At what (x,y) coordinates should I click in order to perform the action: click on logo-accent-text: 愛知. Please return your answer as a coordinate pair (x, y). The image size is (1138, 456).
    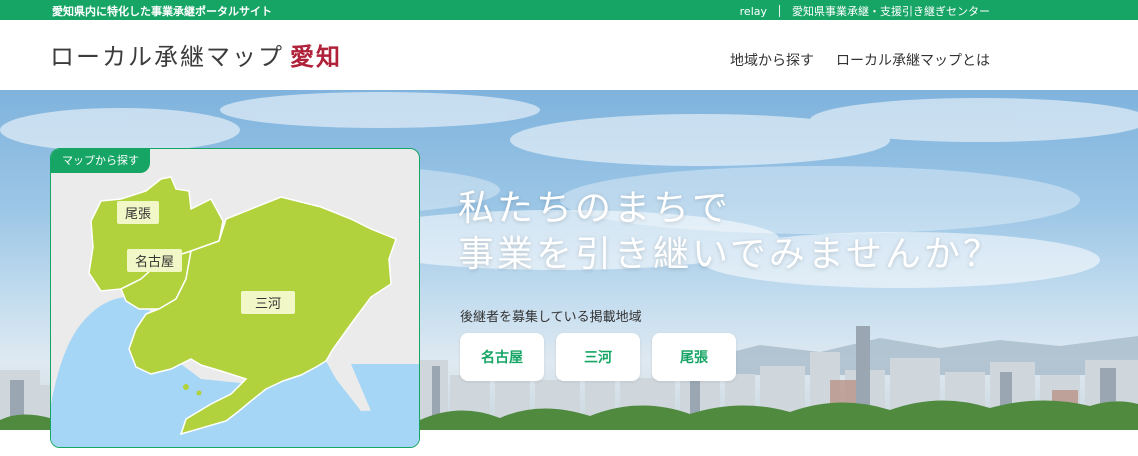
    Looking at the image, I should click on (316, 57).